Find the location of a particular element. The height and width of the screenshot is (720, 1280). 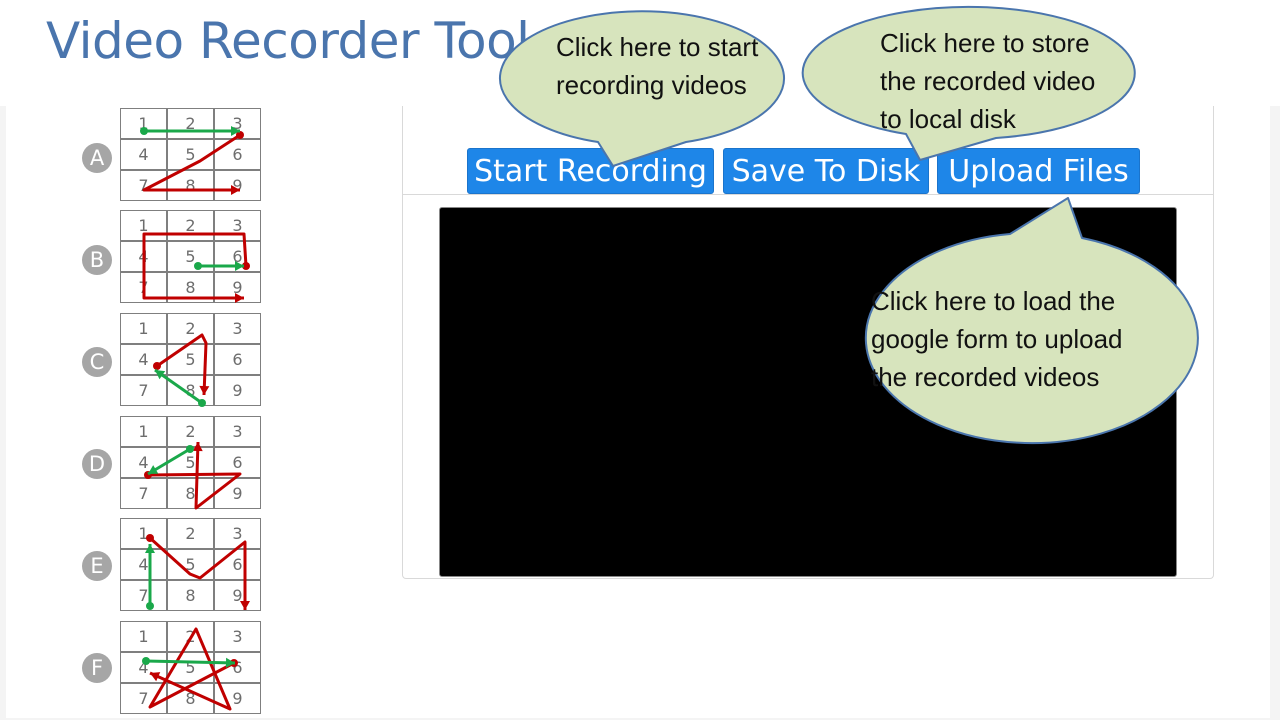

pattern-grid-e: 123456789 is located at coordinates (191, 565).